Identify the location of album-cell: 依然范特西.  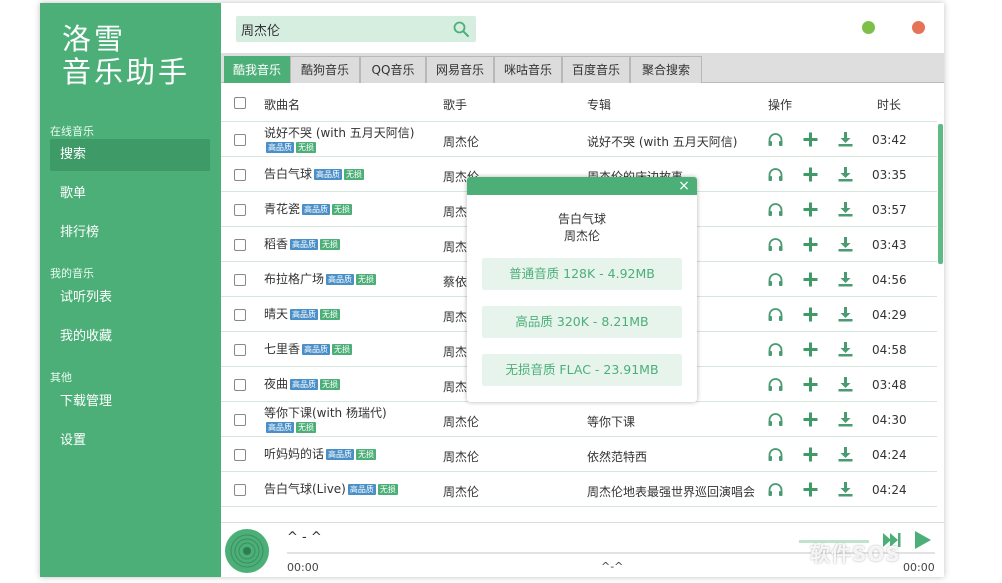
(673, 456).